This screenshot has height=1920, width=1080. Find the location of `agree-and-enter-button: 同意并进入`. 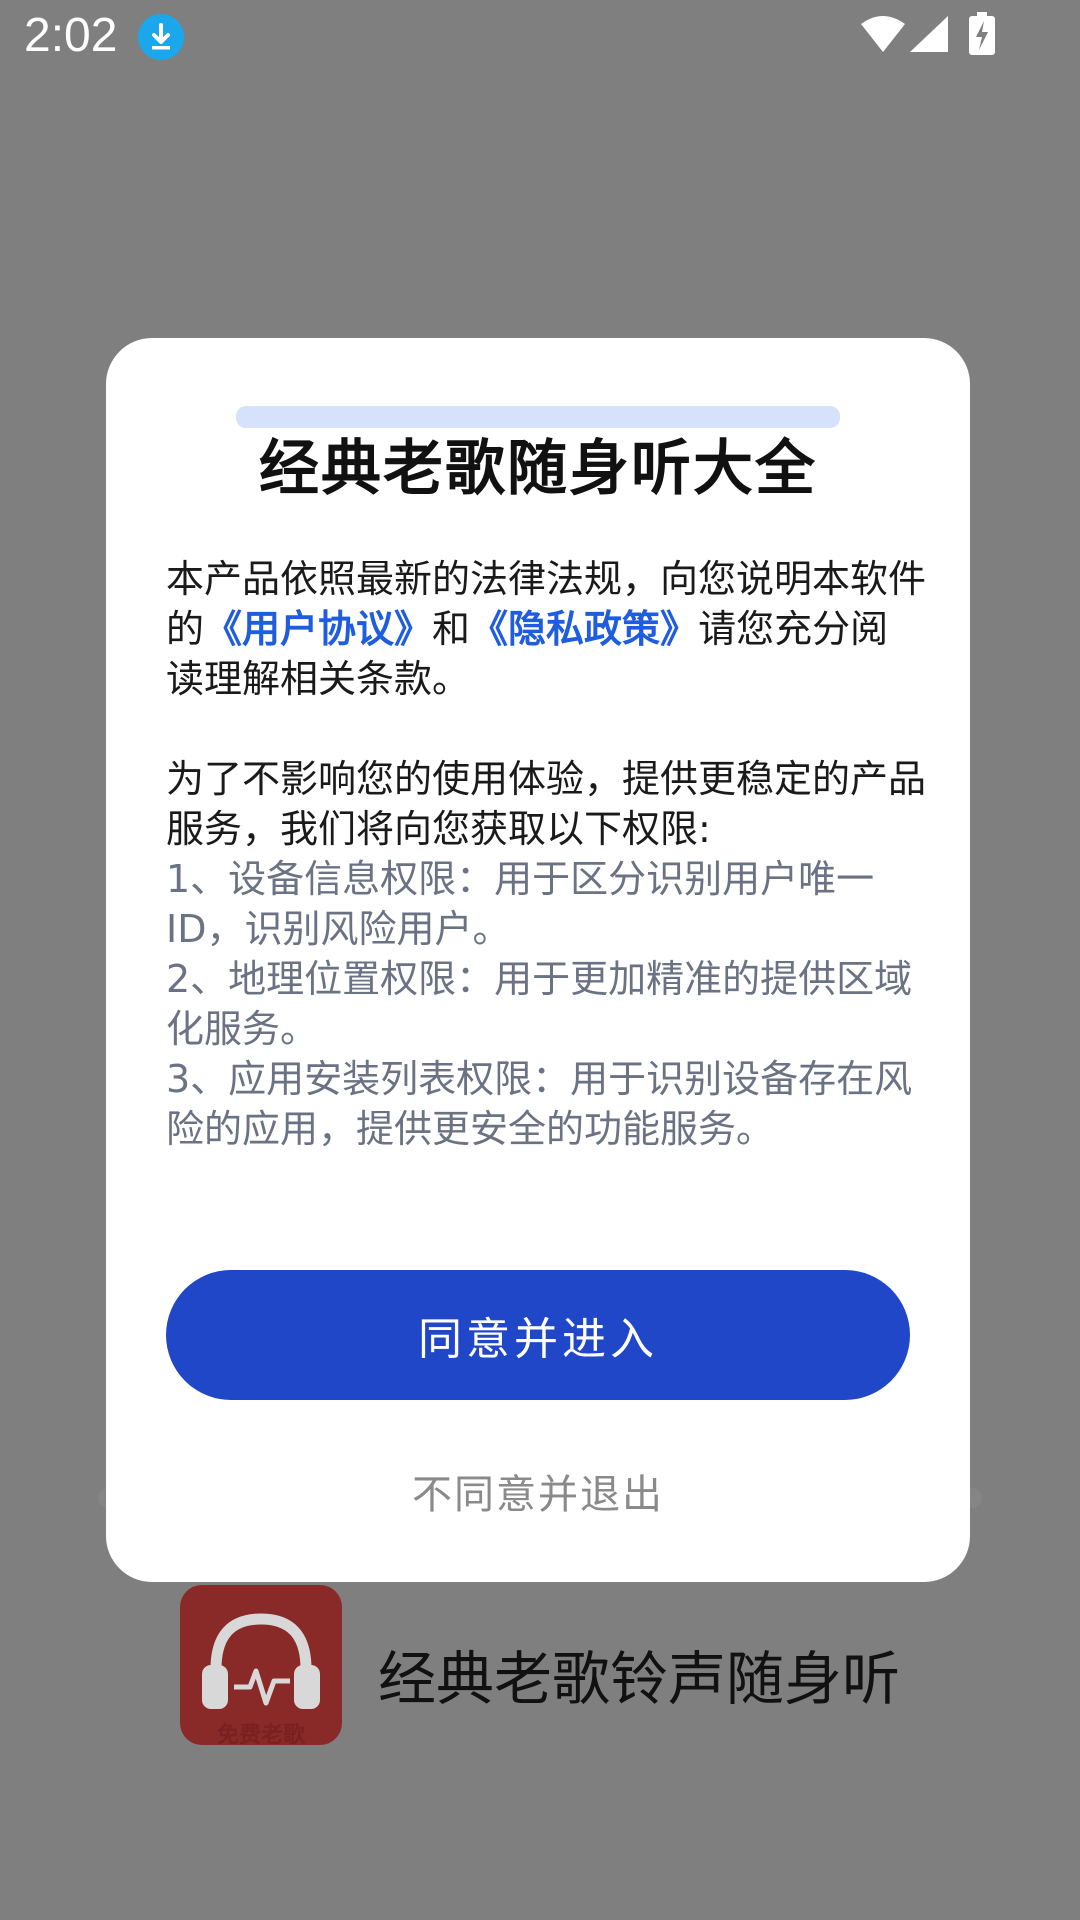

agree-and-enter-button: 同意并进入 is located at coordinates (538, 1335).